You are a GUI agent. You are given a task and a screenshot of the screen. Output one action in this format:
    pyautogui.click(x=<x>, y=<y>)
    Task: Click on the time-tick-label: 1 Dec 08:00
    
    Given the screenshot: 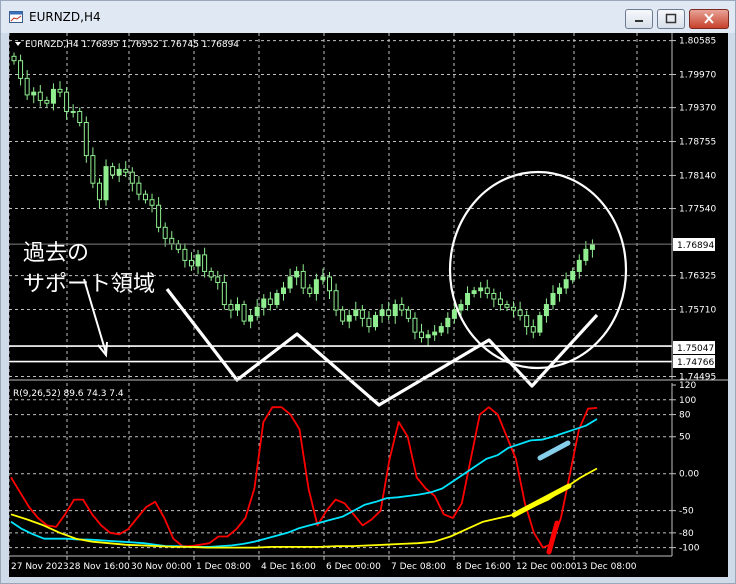 What is the action you would take?
    pyautogui.click(x=223, y=567)
    